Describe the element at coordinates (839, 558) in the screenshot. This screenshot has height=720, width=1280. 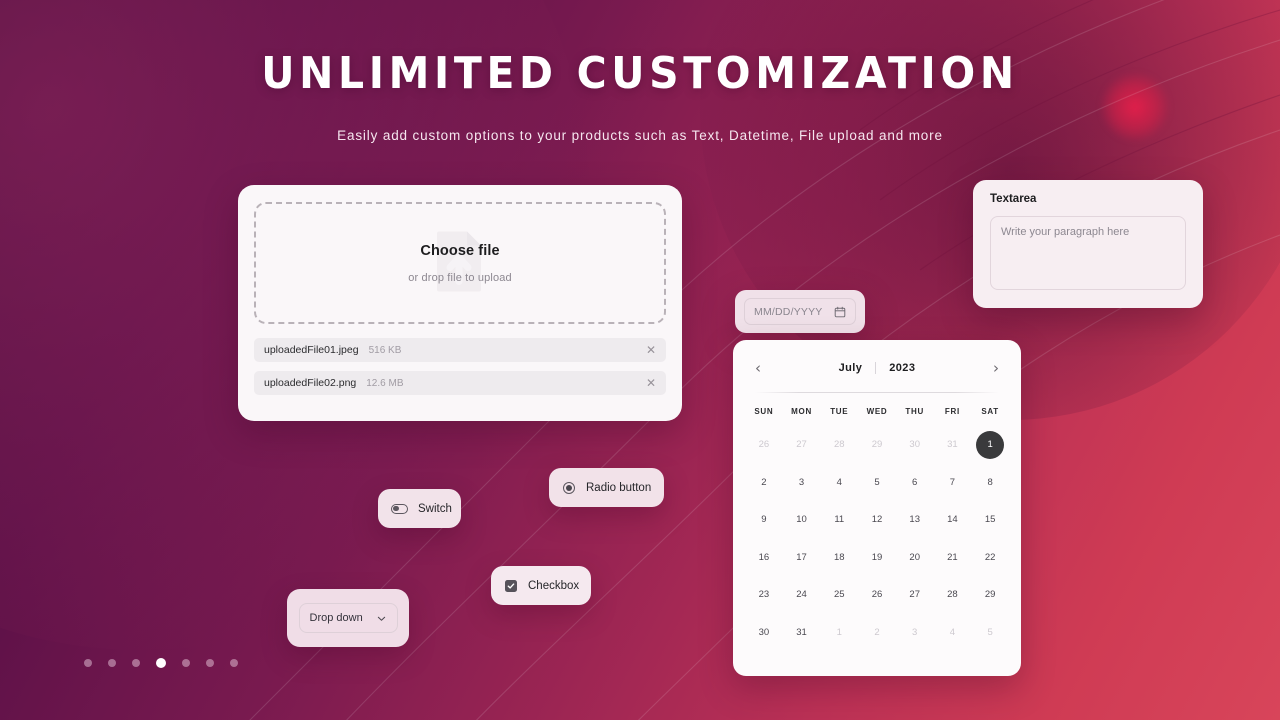
I see `calendar-day: 18` at that location.